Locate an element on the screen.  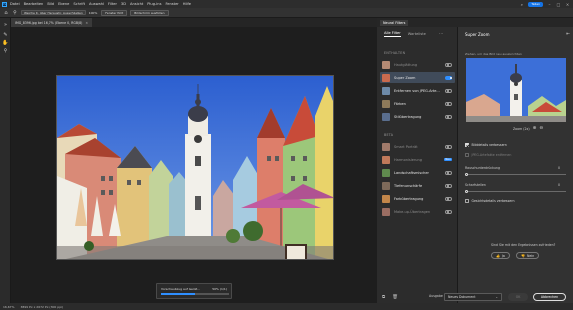
menu-window: Fenster is located at coordinates (171, 4).